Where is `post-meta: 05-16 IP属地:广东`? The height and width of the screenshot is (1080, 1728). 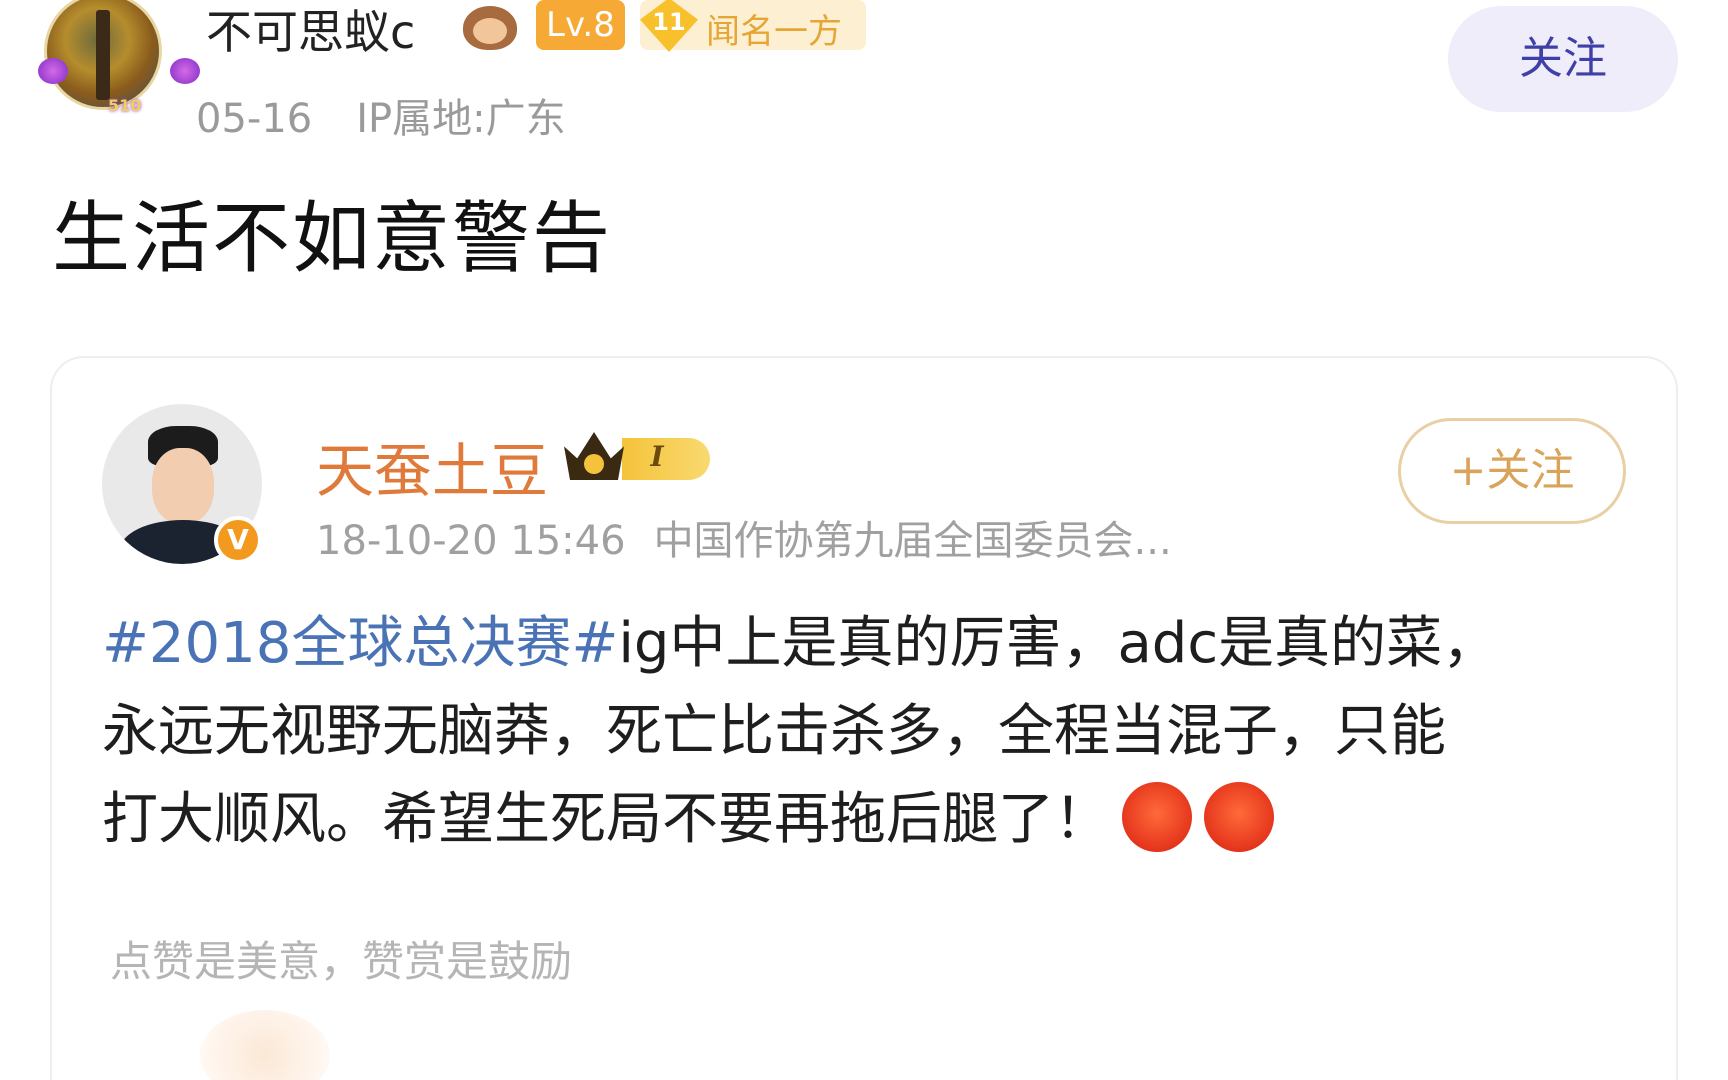 post-meta: 05-16 IP属地:广东 is located at coordinates (381, 115).